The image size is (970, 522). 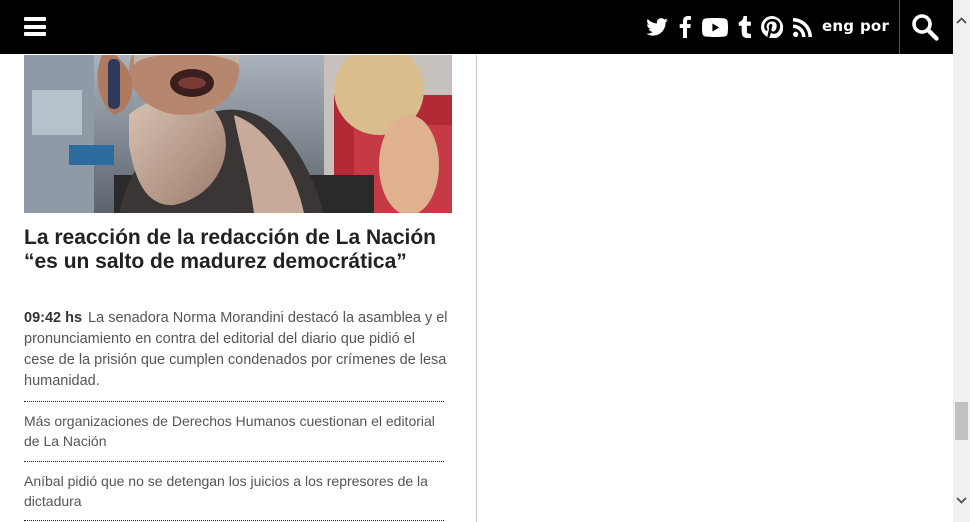 What do you see at coordinates (35, 26) in the screenshot?
I see `hamburger-menu-icon` at bounding box center [35, 26].